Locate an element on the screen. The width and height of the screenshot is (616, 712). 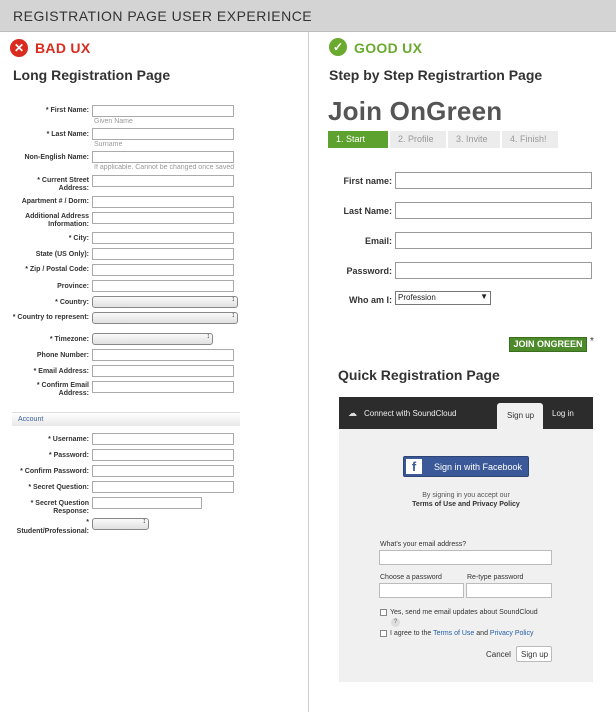
apartment-label: Apartment # / Dorm: is located at coordinates (55, 201).